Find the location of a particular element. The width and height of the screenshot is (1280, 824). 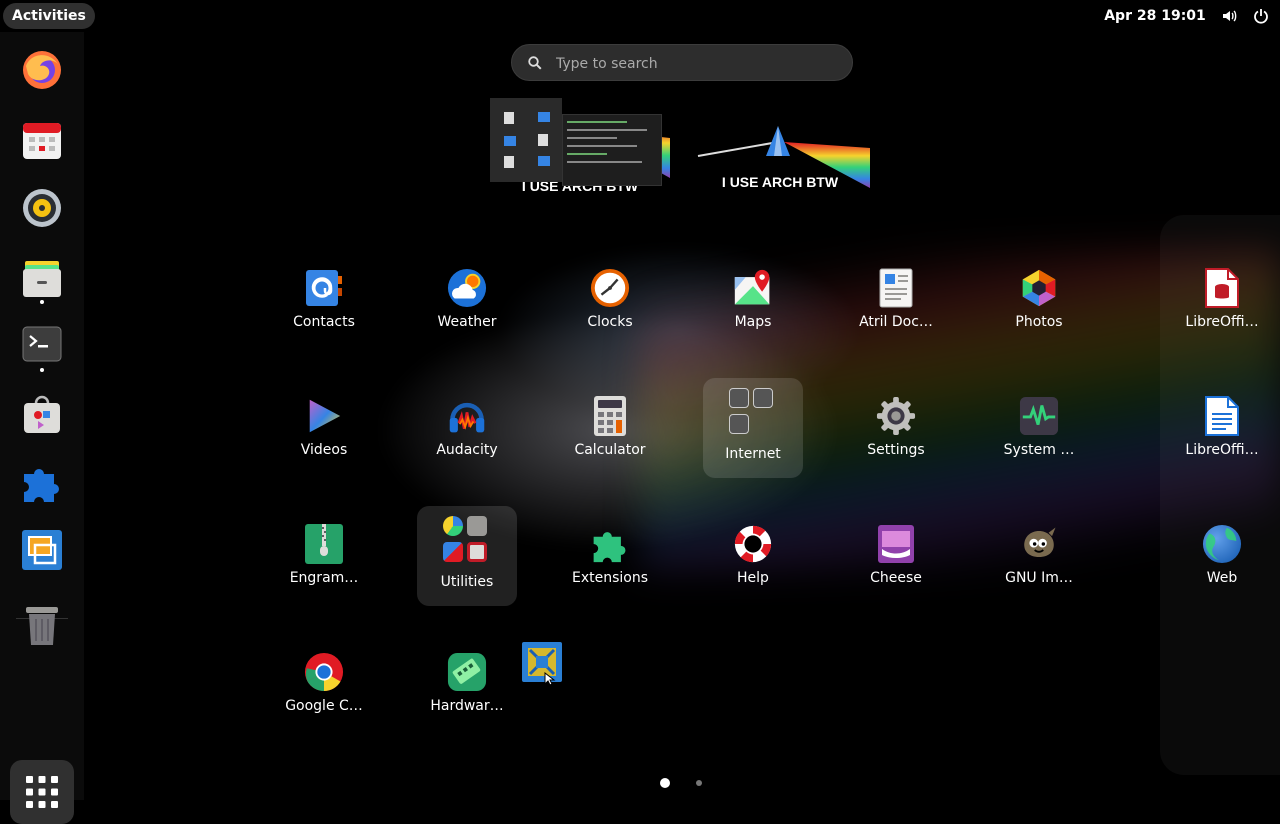

app-photos: Photos is located at coordinates (1039, 308).